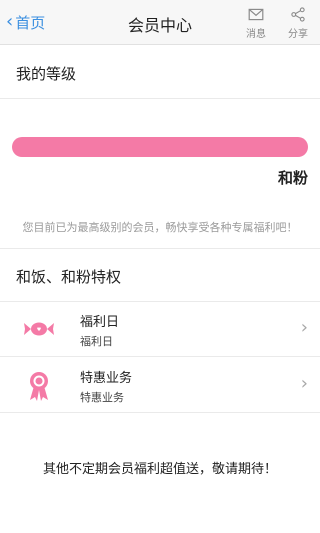 The image size is (320, 533). I want to click on share-label: 分享, so click(298, 34).